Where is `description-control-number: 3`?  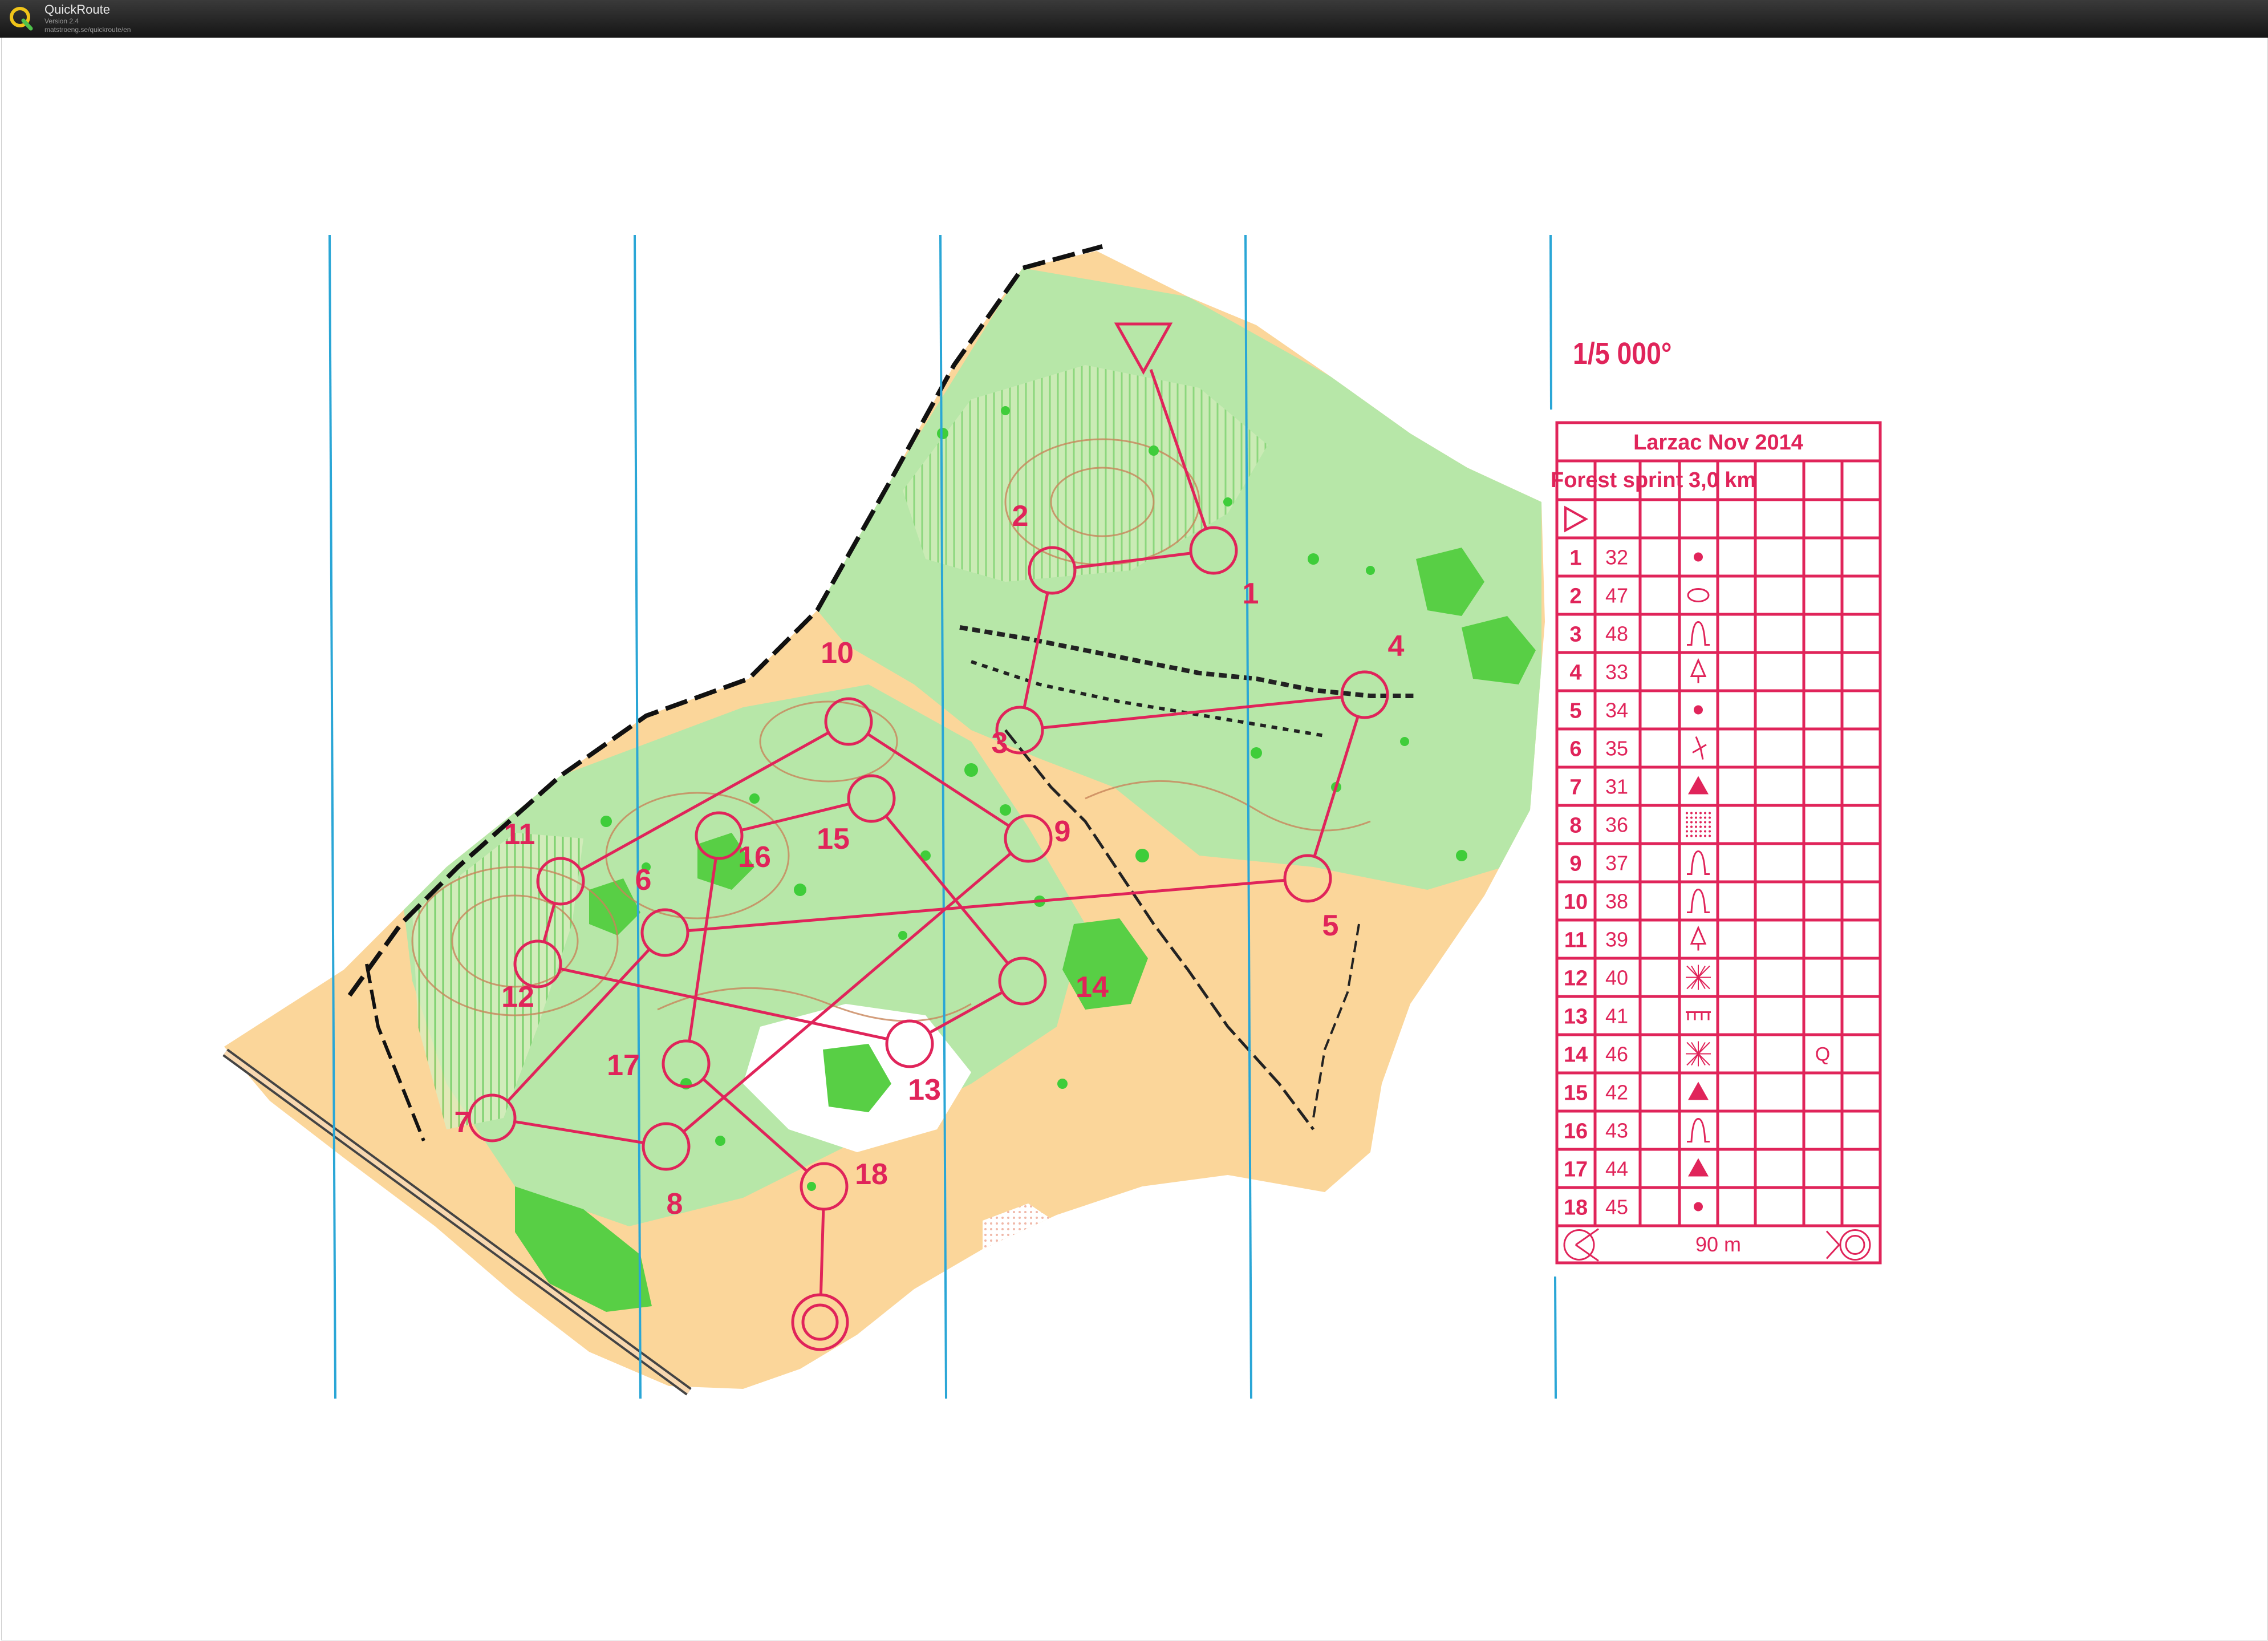
description-control-number: 3 is located at coordinates (1575, 635).